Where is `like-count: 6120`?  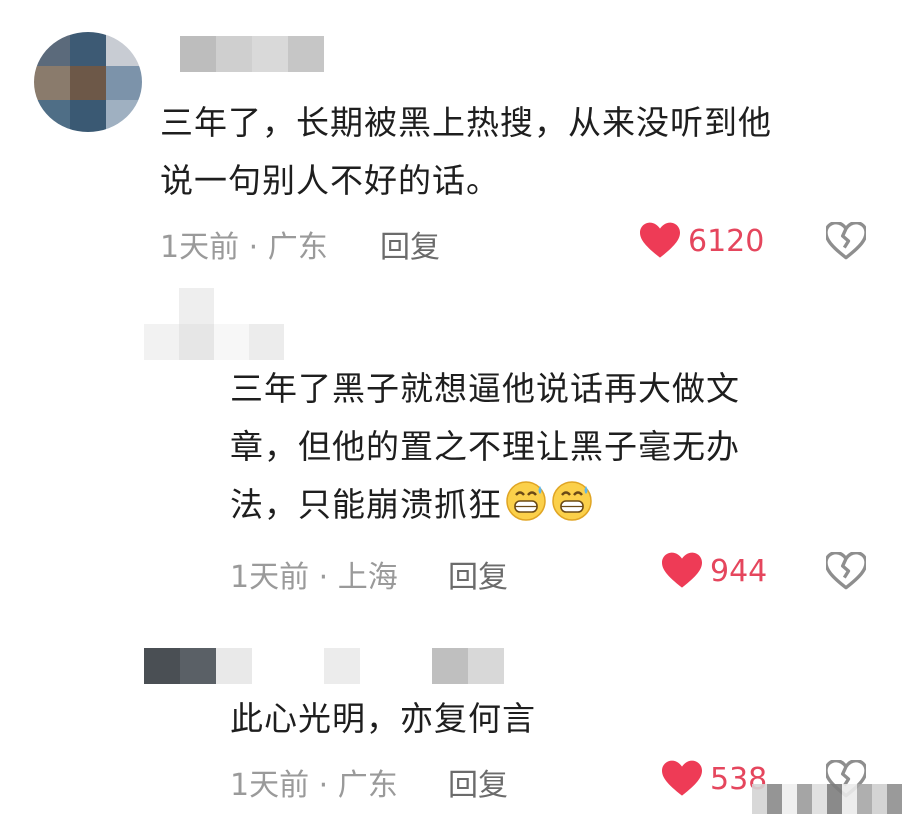 like-count: 6120 is located at coordinates (726, 241).